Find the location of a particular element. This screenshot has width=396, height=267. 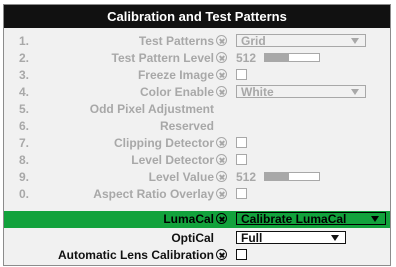

row-label: Test Pattern Level is located at coordinates (162, 58).